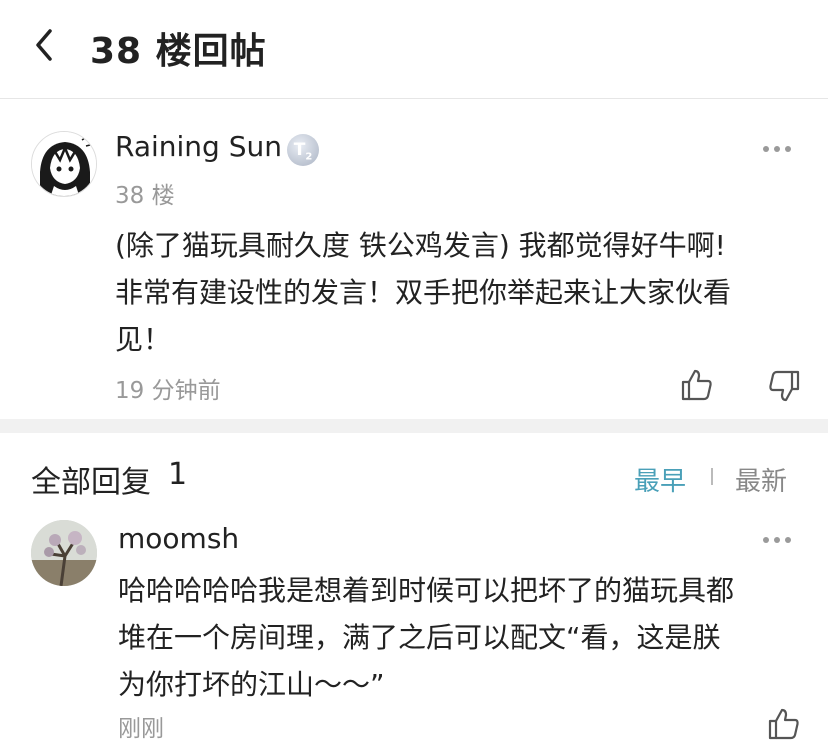  What do you see at coordinates (178, 474) in the screenshot?
I see `replies-count: 1` at bounding box center [178, 474].